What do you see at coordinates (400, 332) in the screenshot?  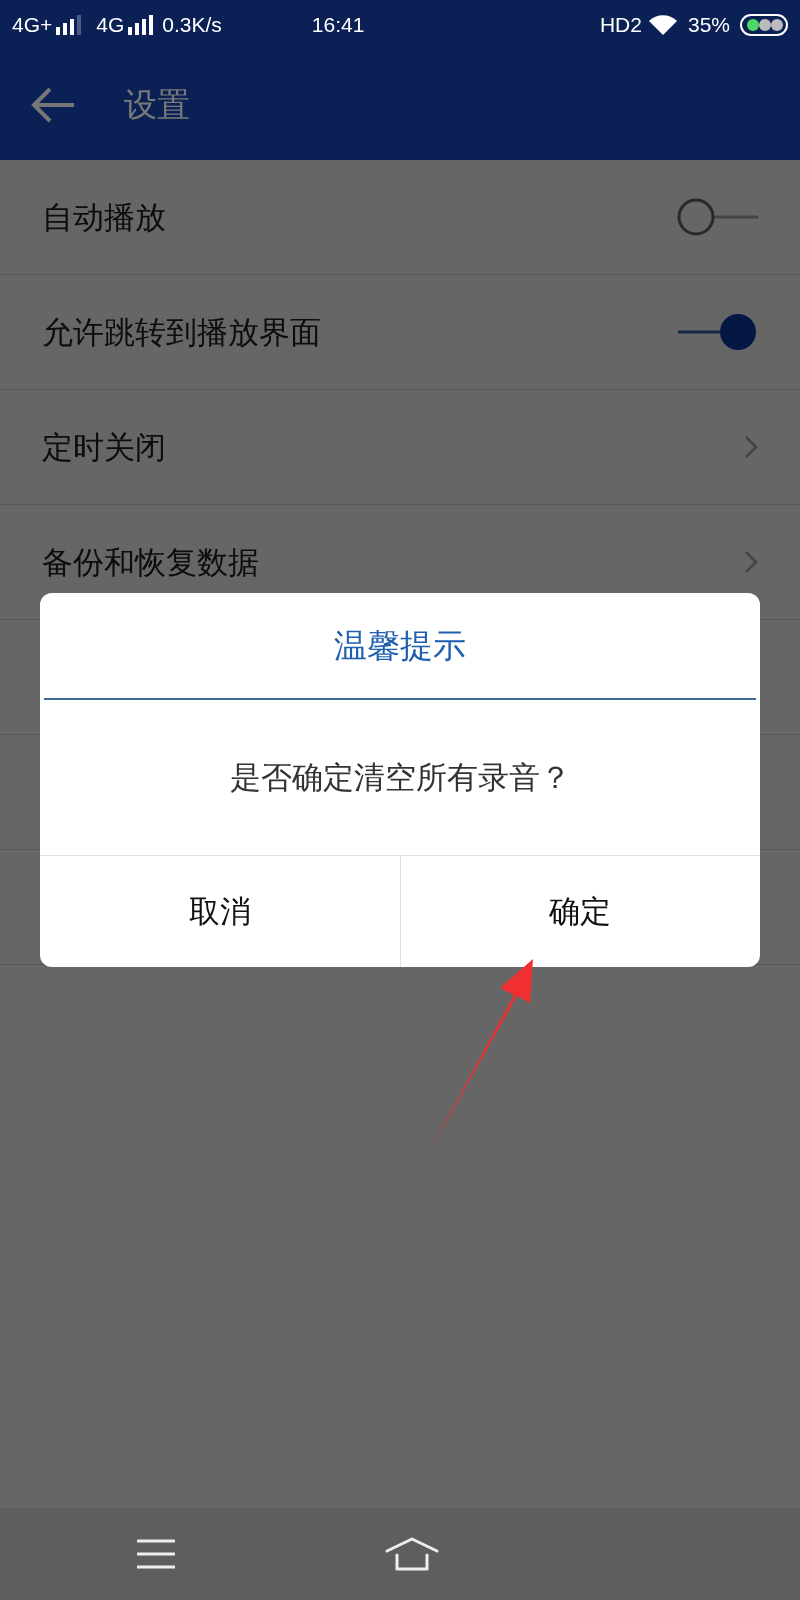 I see `settings-row: 允许跳转到播放界面` at bounding box center [400, 332].